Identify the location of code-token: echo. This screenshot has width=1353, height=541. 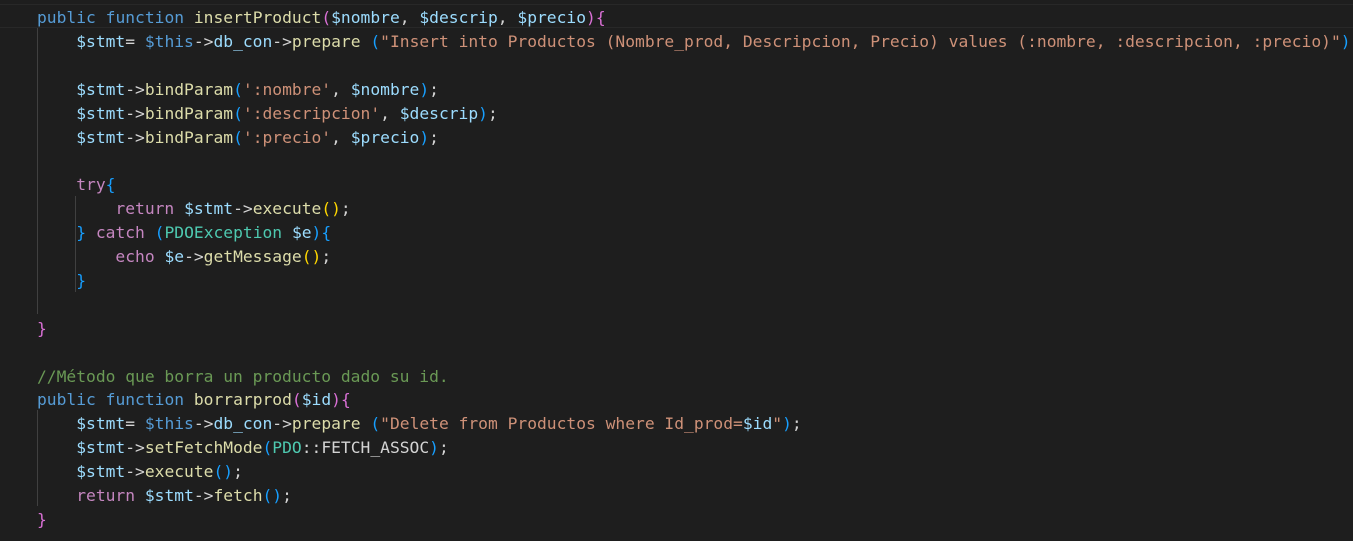
(135, 256).